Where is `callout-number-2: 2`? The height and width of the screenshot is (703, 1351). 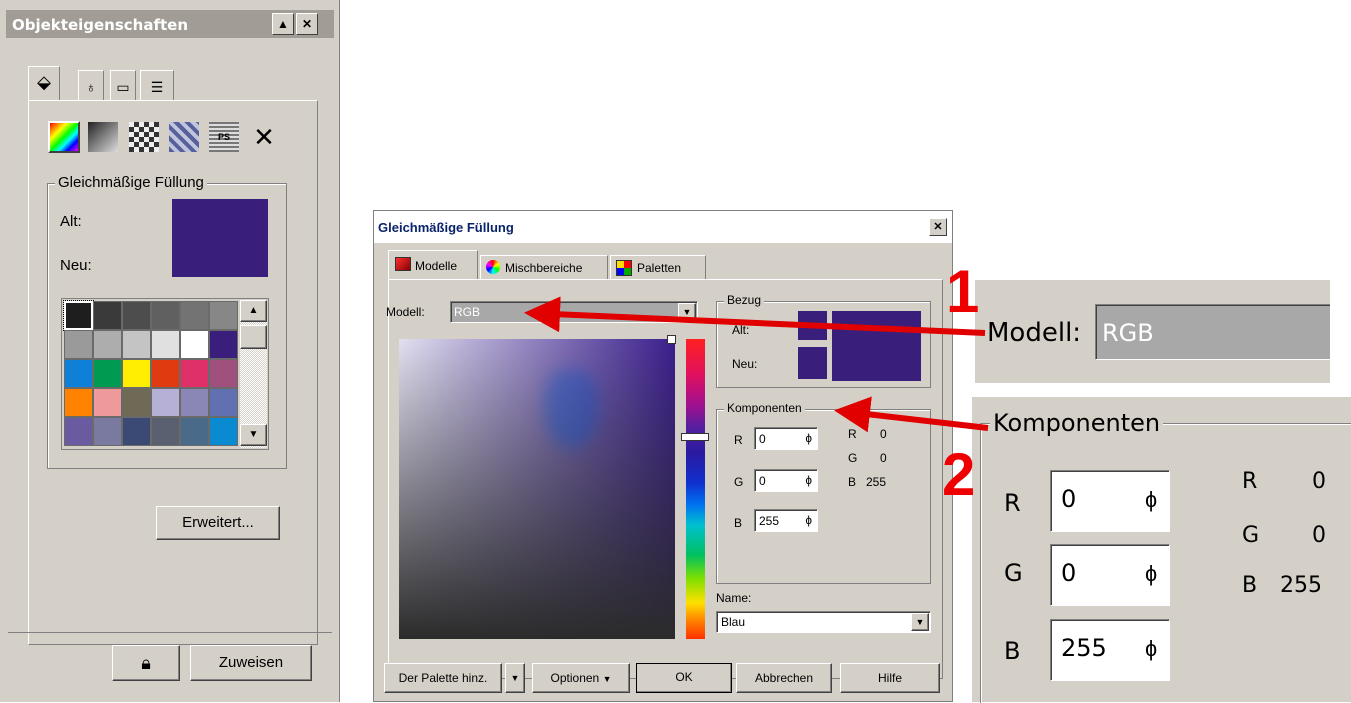
callout-number-2: 2 is located at coordinates (959, 474).